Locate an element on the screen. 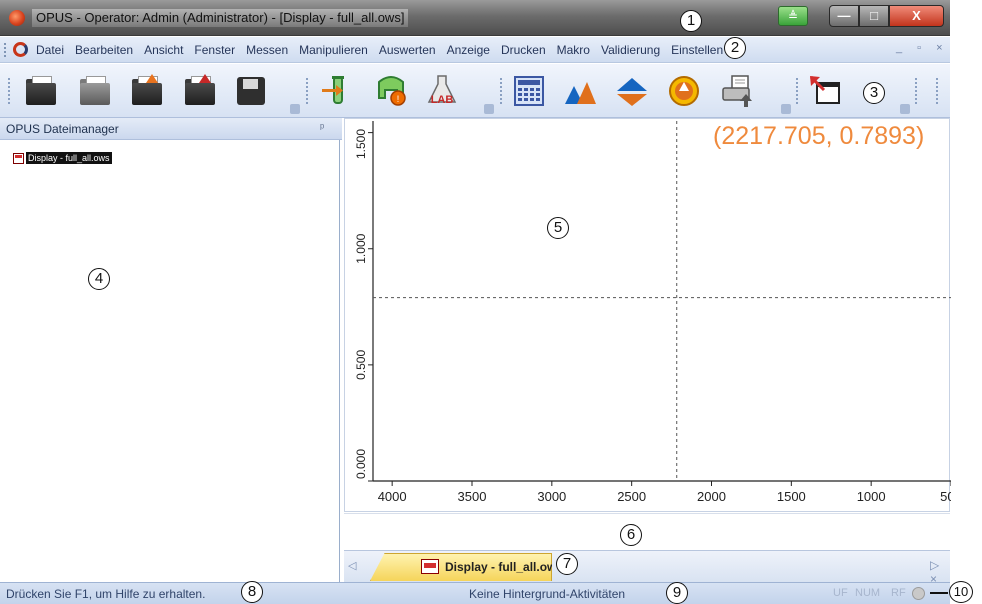 Image resolution: width=982 pixels, height=604 pixels. cursor-coordinates: (2217.705, 0.7893) is located at coordinates (819, 136).